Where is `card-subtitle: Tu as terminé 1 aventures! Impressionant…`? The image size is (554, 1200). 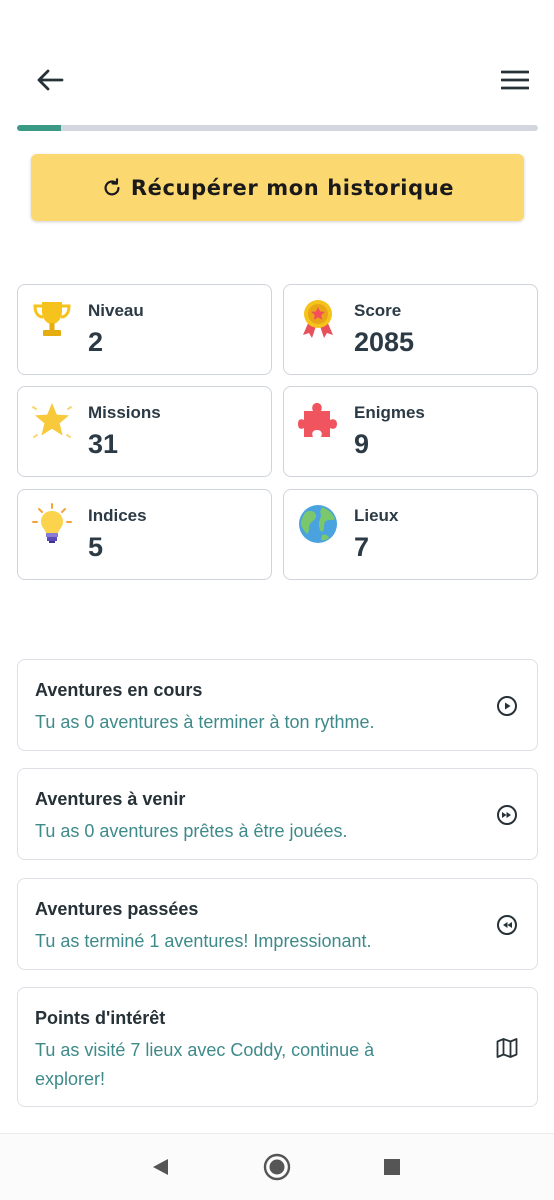 card-subtitle: Tu as terminé 1 aventures! Impressionant… is located at coordinates (203, 941).